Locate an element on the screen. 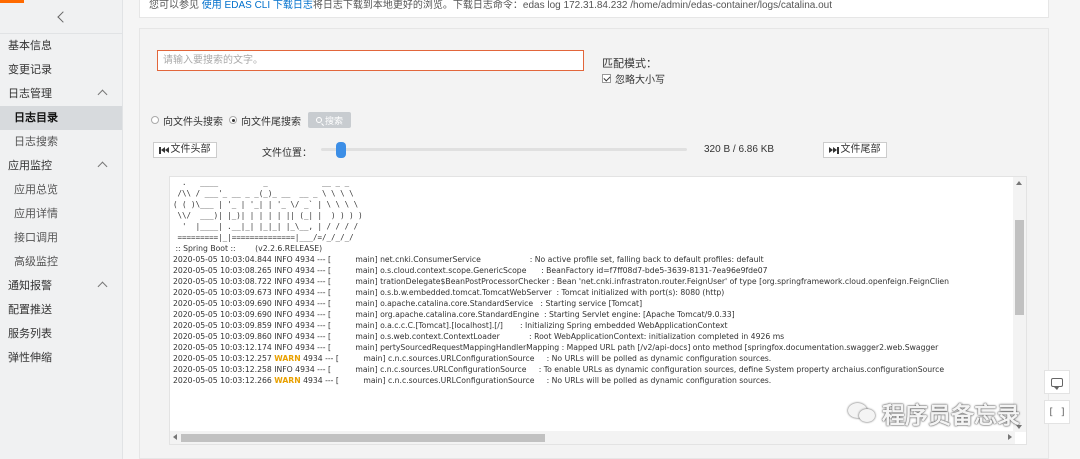 Image resolution: width=1080 pixels, height=459 pixels. sidebar-item: 应用监控 is located at coordinates (61, 166).